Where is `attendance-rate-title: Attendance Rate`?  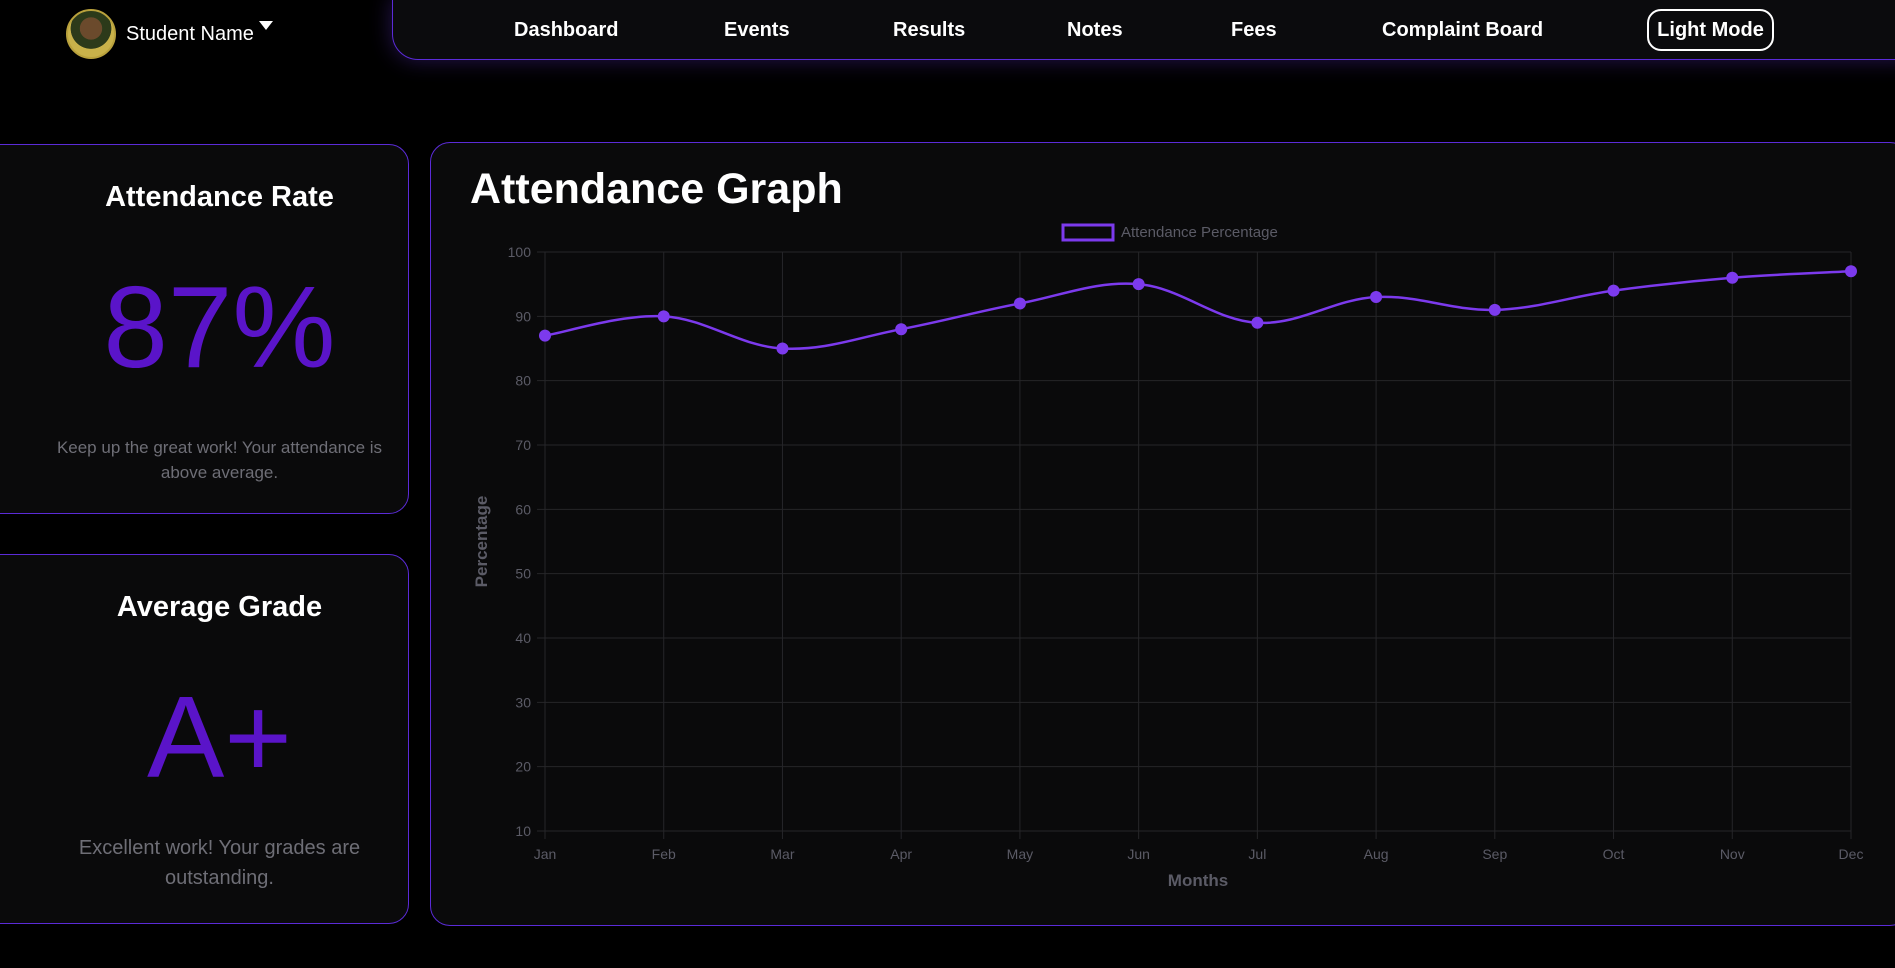 attendance-rate-title: Attendance Rate is located at coordinates (219, 197).